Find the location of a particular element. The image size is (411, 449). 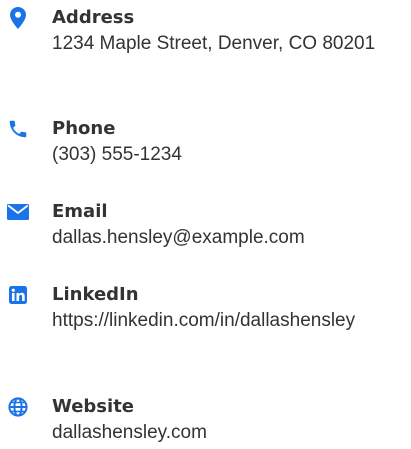

address-label: Address is located at coordinates (93, 17).